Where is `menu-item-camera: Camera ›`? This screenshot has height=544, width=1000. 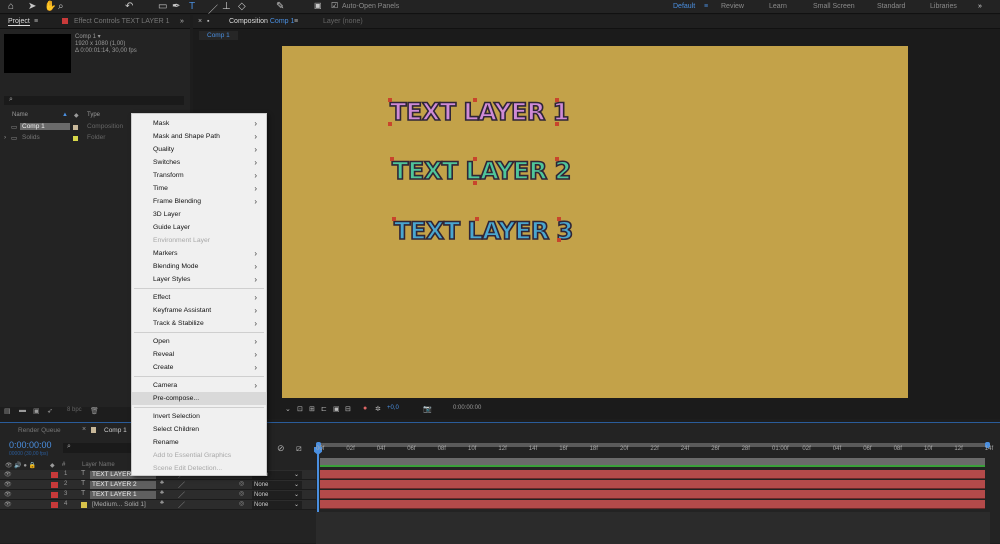 menu-item-camera: Camera › is located at coordinates (199, 385).